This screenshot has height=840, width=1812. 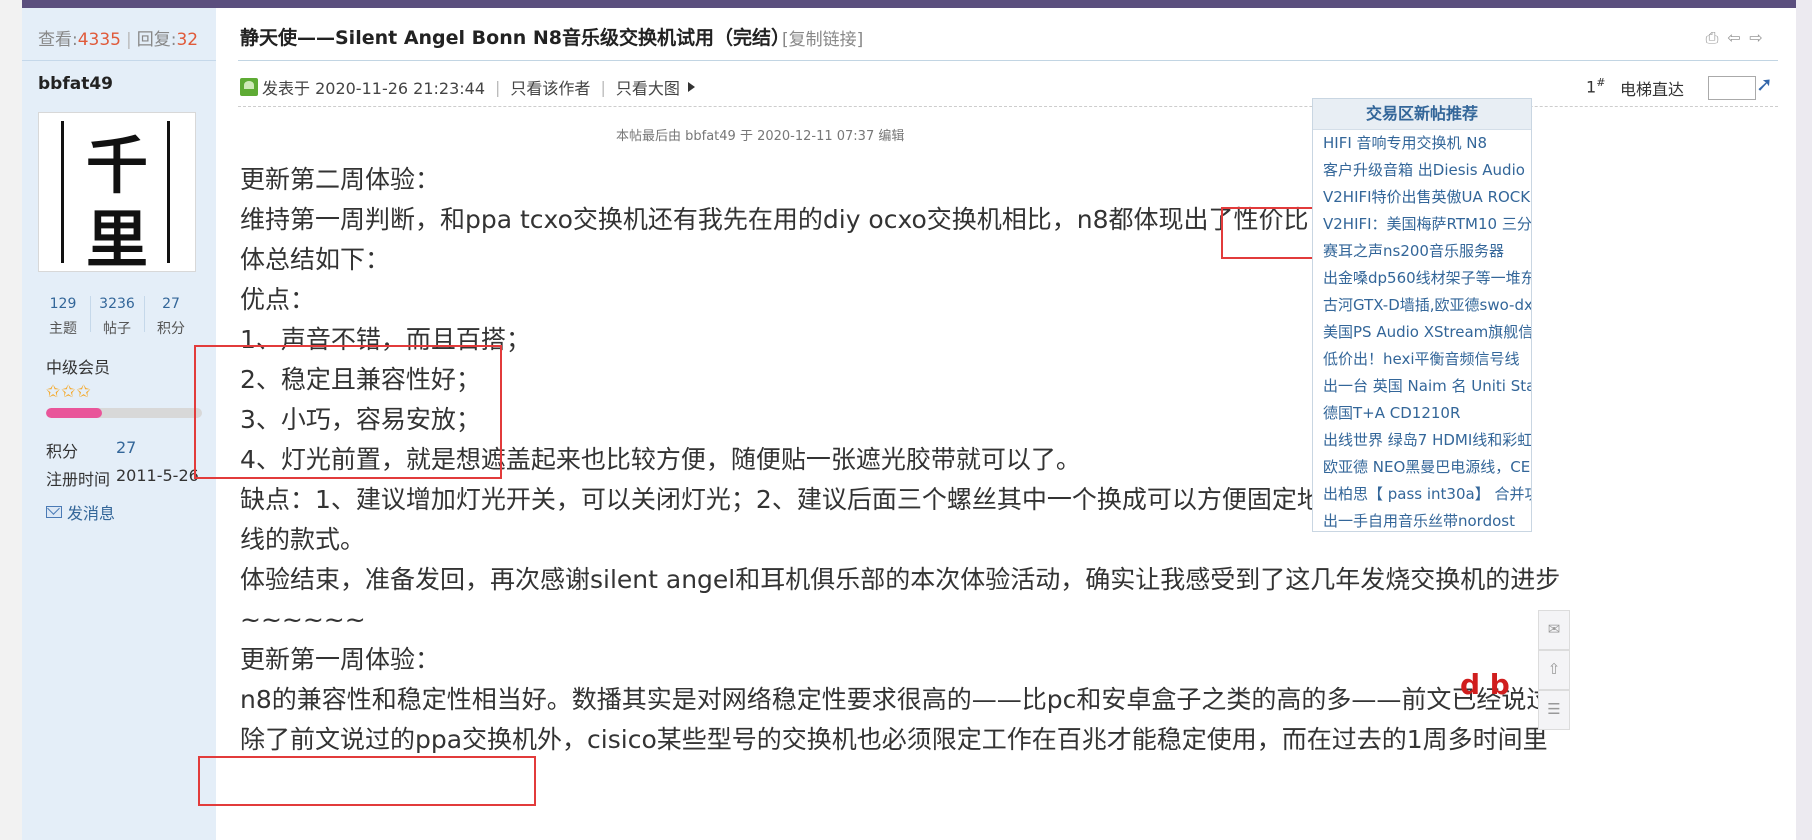 What do you see at coordinates (691, 87) in the screenshot?
I see `chevron-right-icon` at bounding box center [691, 87].